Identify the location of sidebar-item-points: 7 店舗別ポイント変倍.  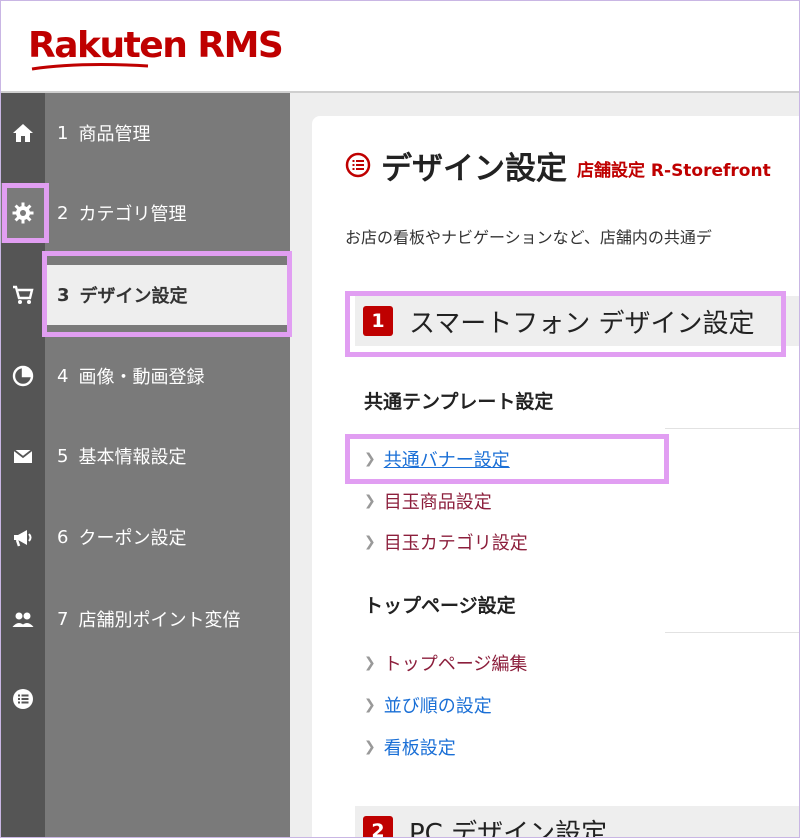
(167, 619).